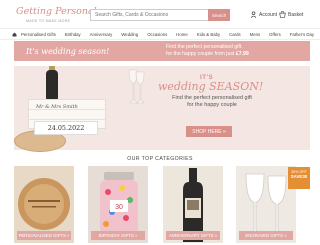 This screenshot has width=320, height=245. What do you see at coordinates (119, 207) in the screenshot?
I see `svg-text: 30` at bounding box center [119, 207].